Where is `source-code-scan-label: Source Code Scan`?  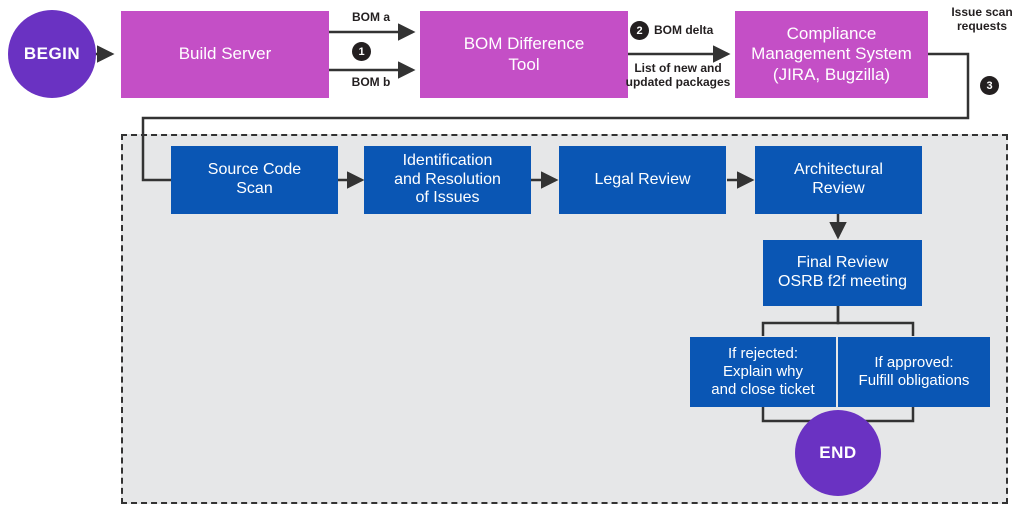 source-code-scan-label: Source Code Scan is located at coordinates (254, 179).